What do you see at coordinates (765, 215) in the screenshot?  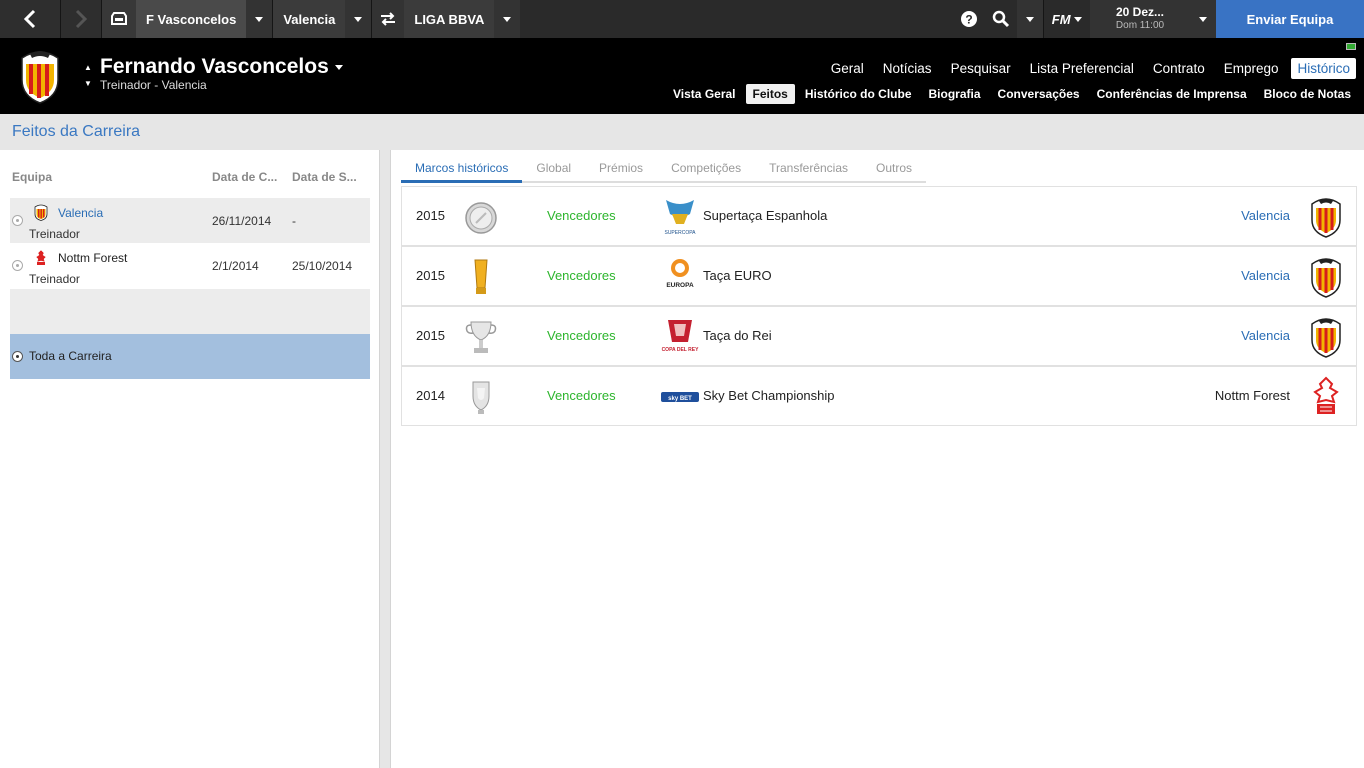 I see `competition-name: Supertaça Espanhola` at bounding box center [765, 215].